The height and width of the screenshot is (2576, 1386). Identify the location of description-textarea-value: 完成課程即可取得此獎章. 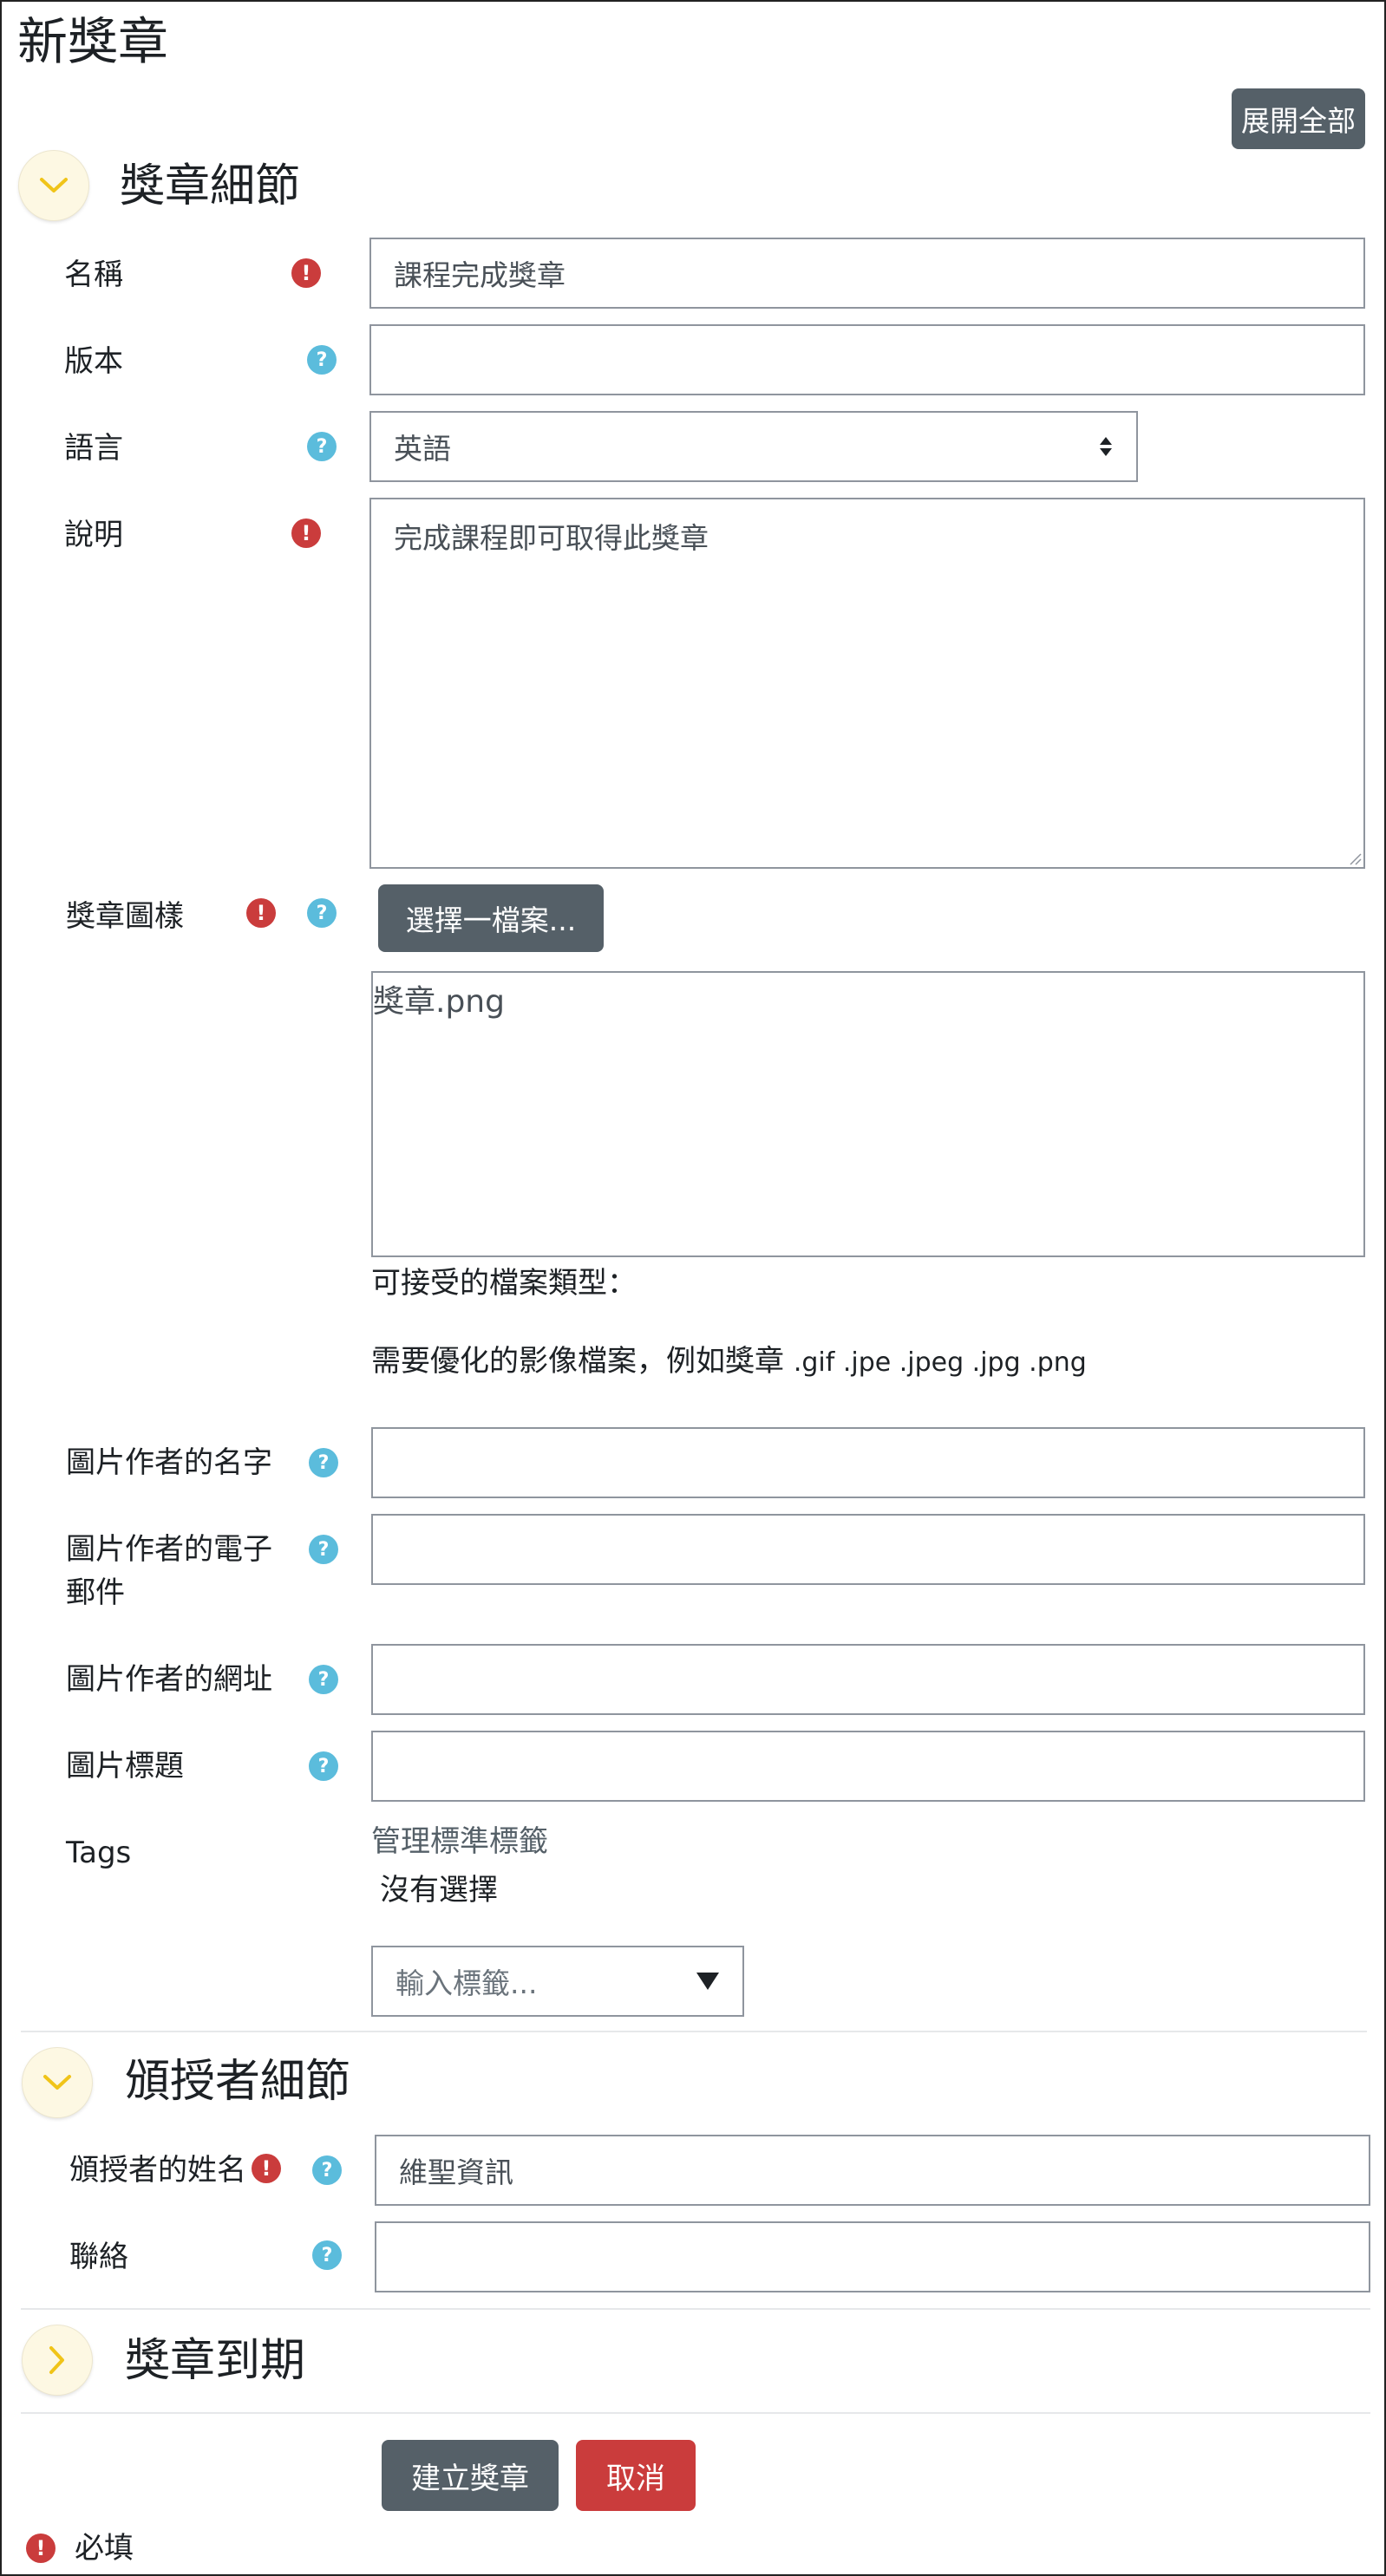
(551, 538).